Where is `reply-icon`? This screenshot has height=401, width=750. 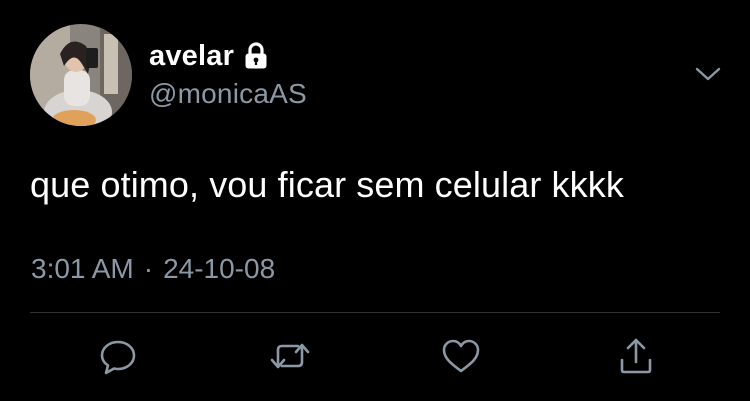 reply-icon is located at coordinates (118, 357).